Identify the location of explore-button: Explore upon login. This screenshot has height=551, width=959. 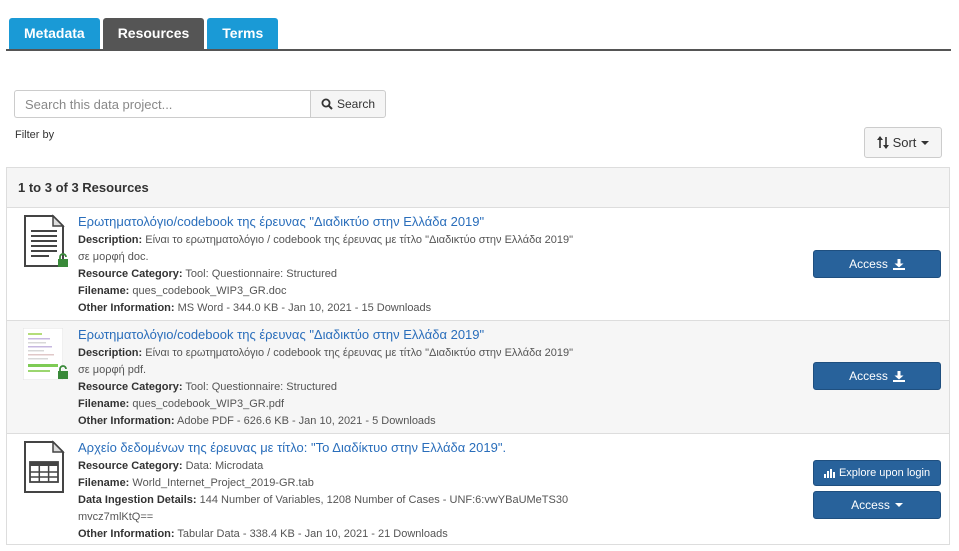
(877, 473).